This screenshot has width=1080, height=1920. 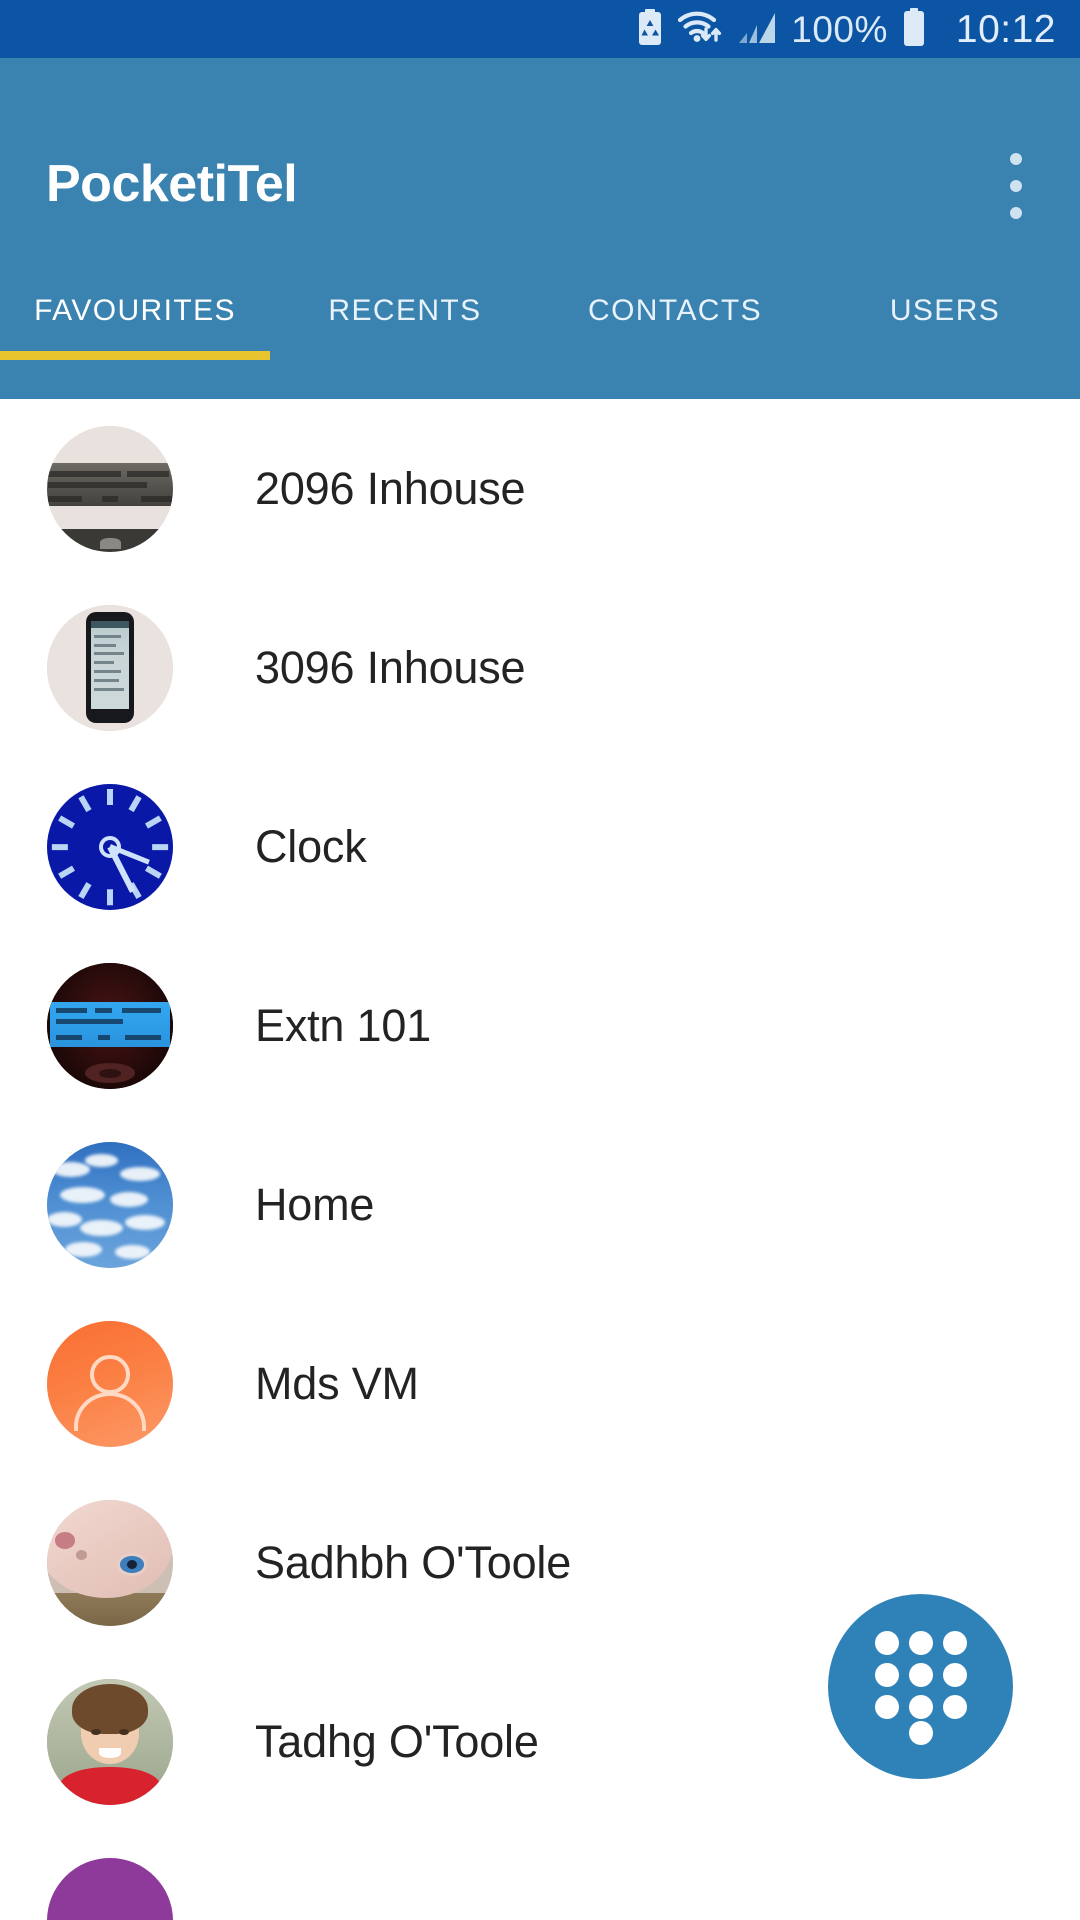 I want to click on tab-list: FAVOURITES RECENTS CONTACTS USERS, so click(x=540, y=311).